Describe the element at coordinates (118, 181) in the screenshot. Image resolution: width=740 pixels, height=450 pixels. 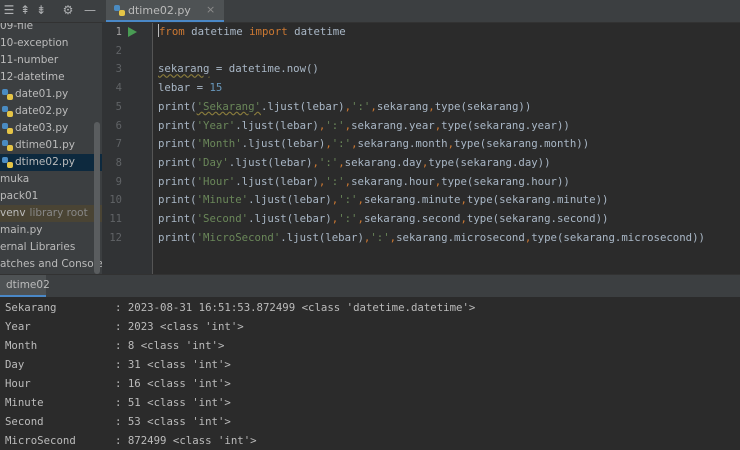
I see `line-number: 9` at that location.